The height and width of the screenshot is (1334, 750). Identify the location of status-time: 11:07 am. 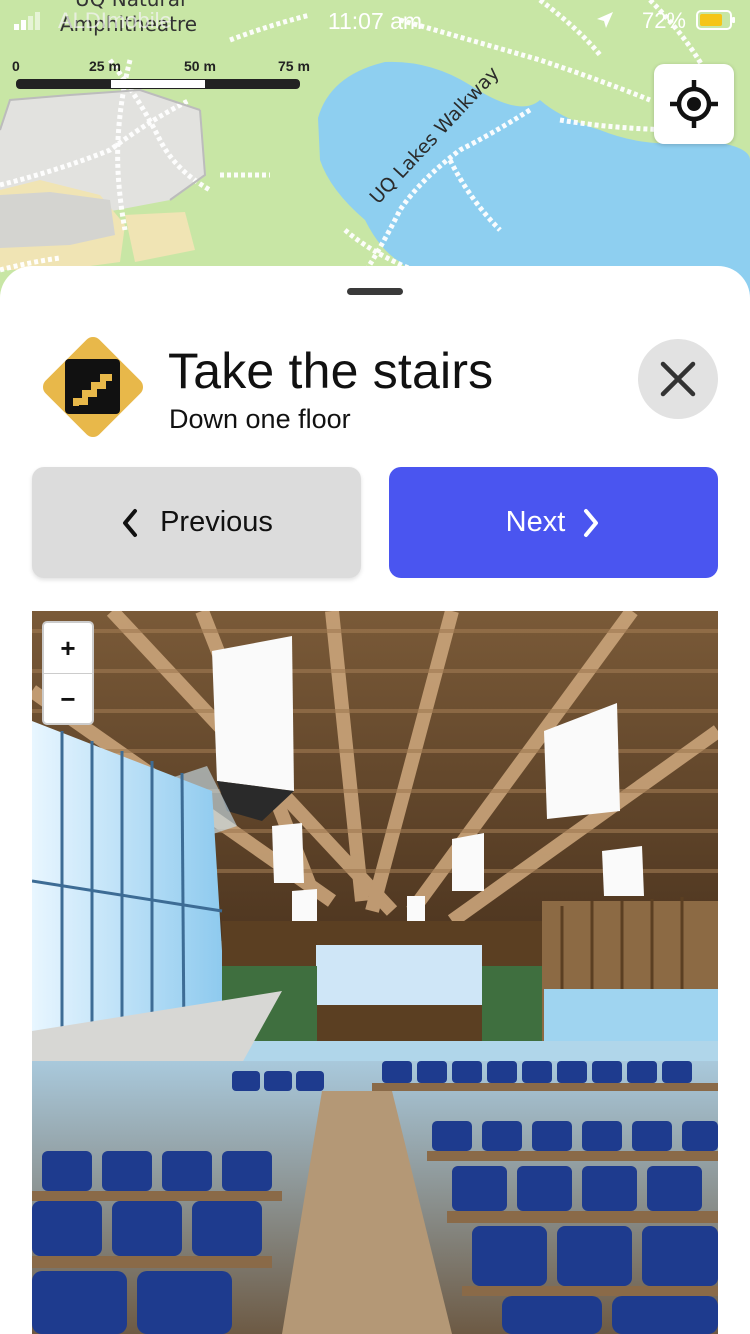
(375, 21).